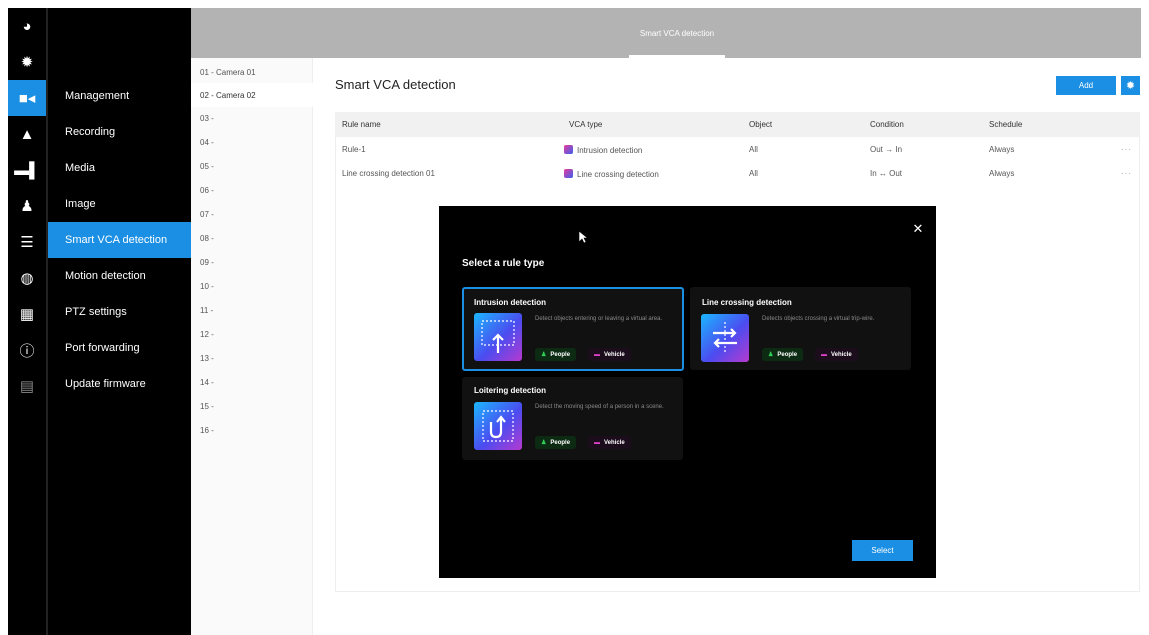 The width and height of the screenshot is (1149, 635). Describe the element at coordinates (886, 149) in the screenshot. I see `condition: Out → In` at that location.